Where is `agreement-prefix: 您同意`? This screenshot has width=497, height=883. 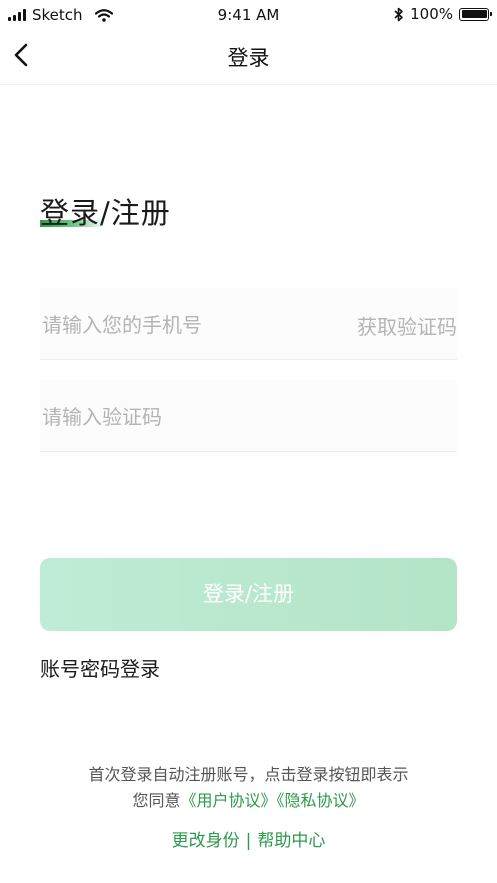 agreement-prefix: 您同意 is located at coordinates (156, 800).